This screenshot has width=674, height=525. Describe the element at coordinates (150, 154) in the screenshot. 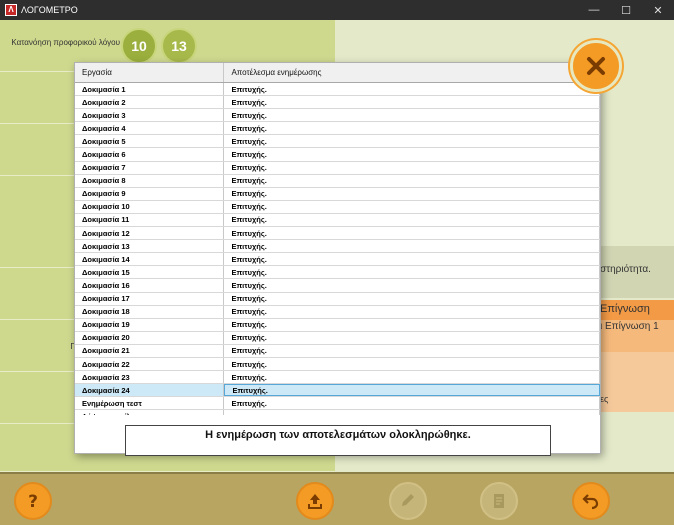

I see `task-cell: Δοκιμασία 6` at that location.